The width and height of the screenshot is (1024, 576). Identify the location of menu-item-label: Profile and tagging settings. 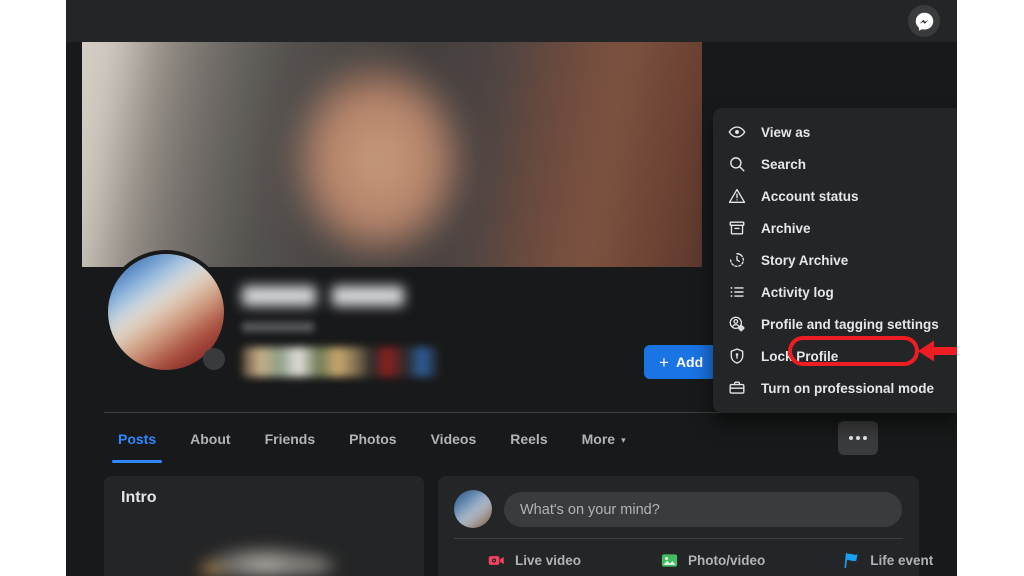
(850, 324).